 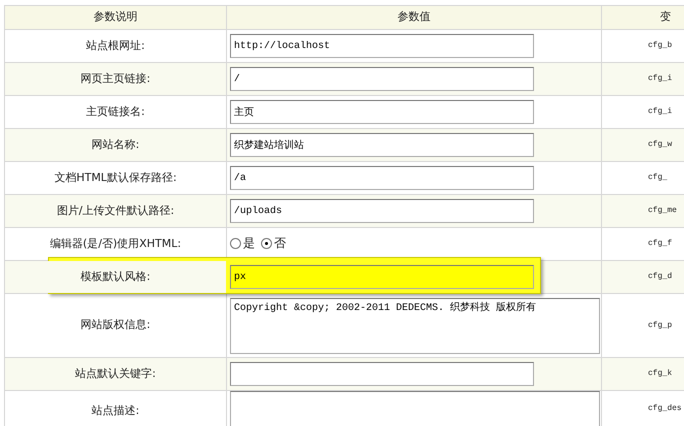 What do you see at coordinates (382, 211) in the screenshot?
I see `input-field: /uploads` at bounding box center [382, 211].